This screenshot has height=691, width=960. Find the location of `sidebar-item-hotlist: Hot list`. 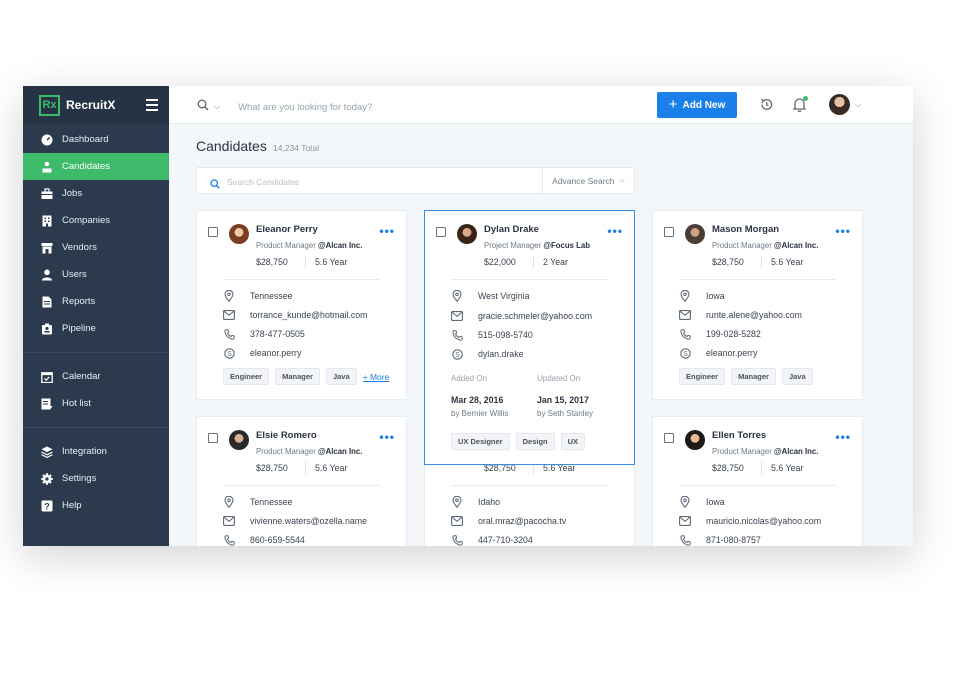

sidebar-item-hotlist: Hot list is located at coordinates (96, 403).